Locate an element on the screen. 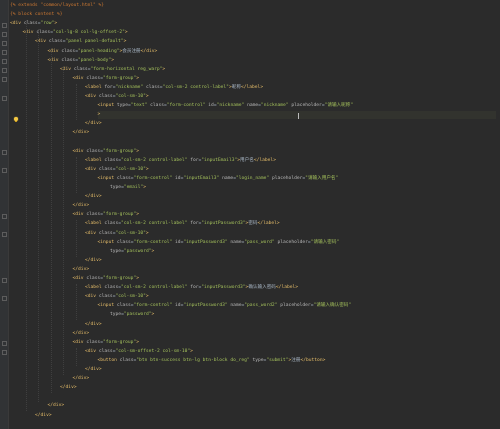  code-line-text: {% extends "common/layout.html" %} is located at coordinates (57, 5).